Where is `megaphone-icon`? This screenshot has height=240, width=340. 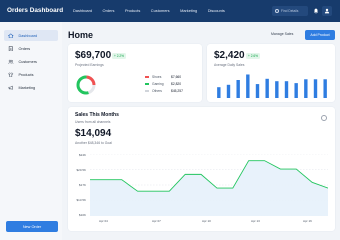
megaphone-icon is located at coordinates (10, 87).